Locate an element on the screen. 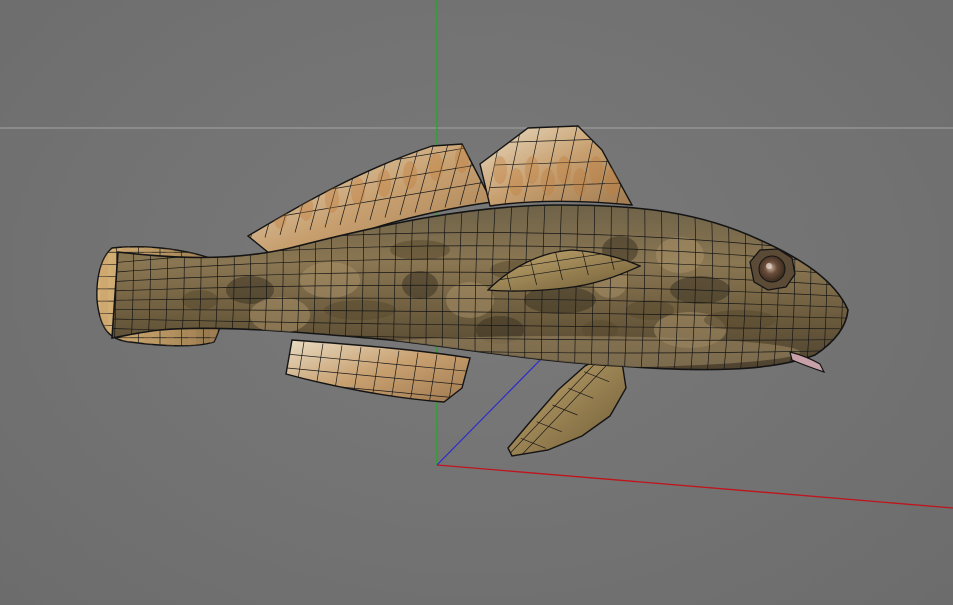 The height and width of the screenshot is (605, 953). pelvic-fin is located at coordinates (567, 407).